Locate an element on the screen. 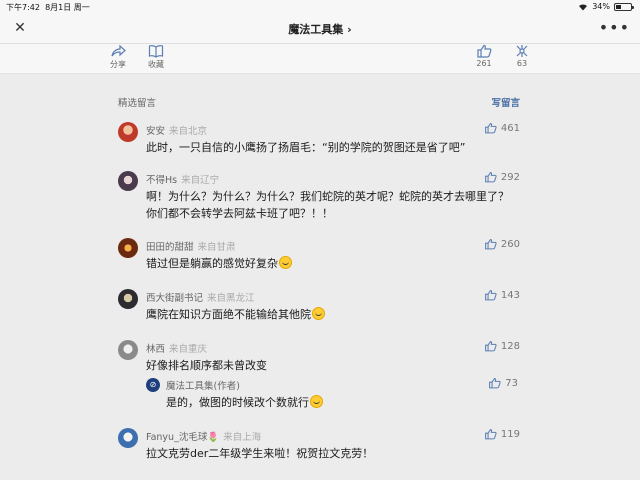 This screenshot has width=640, height=480. reply-like-button: 73 is located at coordinates (503, 383).